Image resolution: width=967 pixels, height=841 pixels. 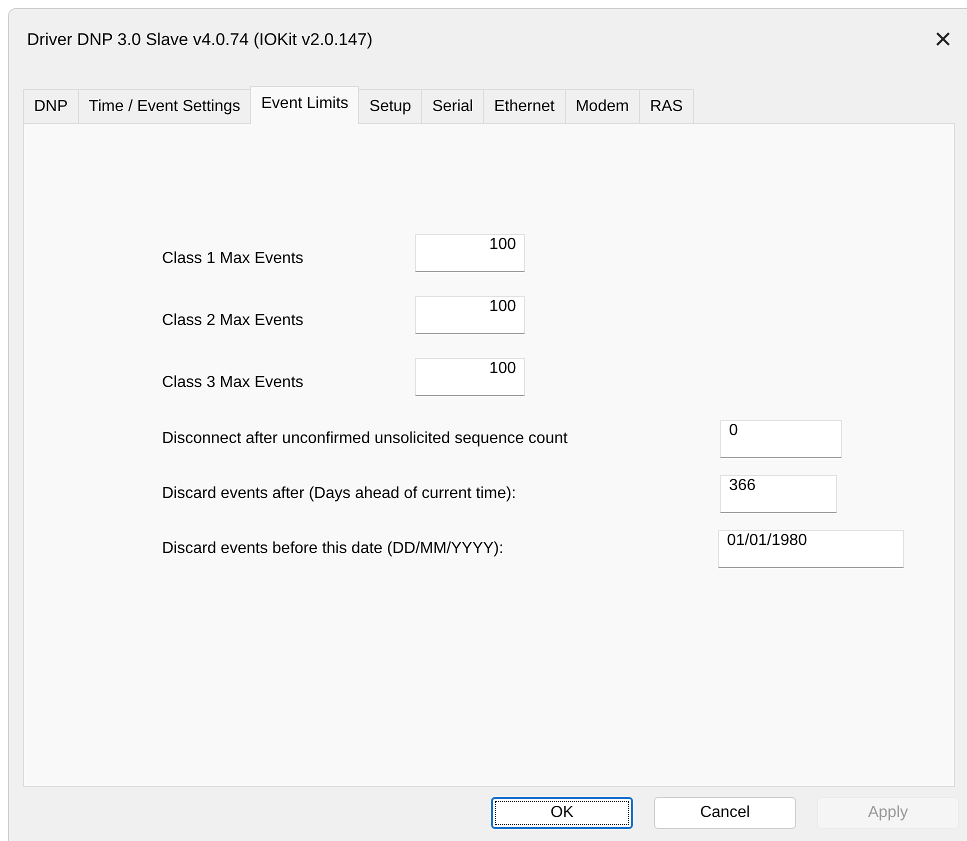 What do you see at coordinates (233, 320) in the screenshot?
I see `field-label: Class 2 Max Events` at bounding box center [233, 320].